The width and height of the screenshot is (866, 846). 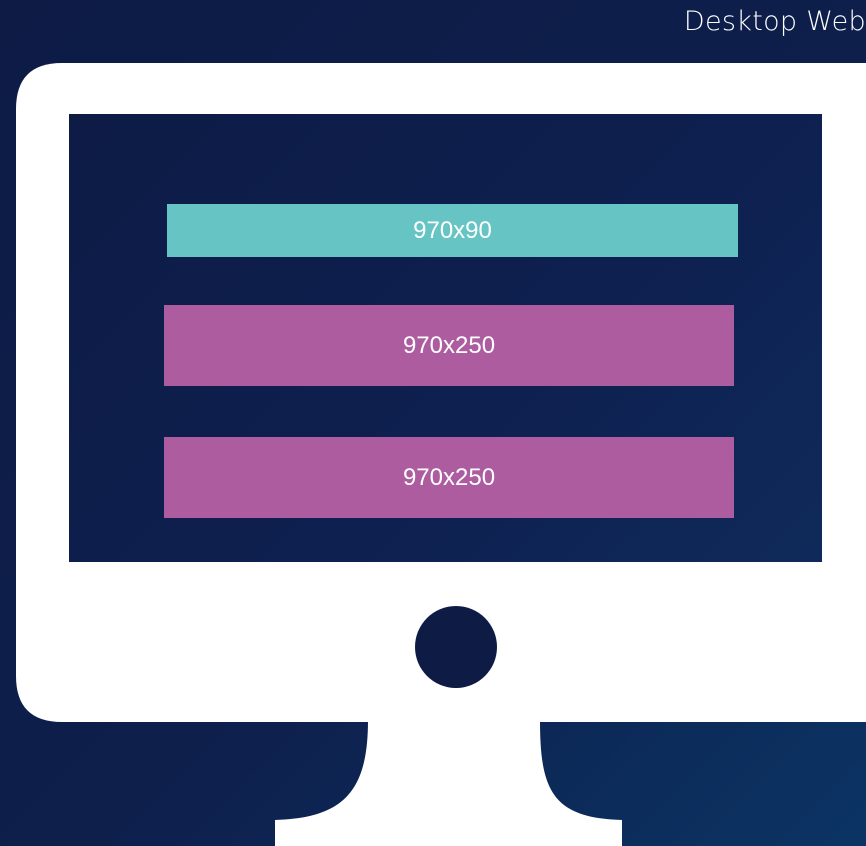 What do you see at coordinates (448, 783) in the screenshot?
I see `monitor-stand` at bounding box center [448, 783].